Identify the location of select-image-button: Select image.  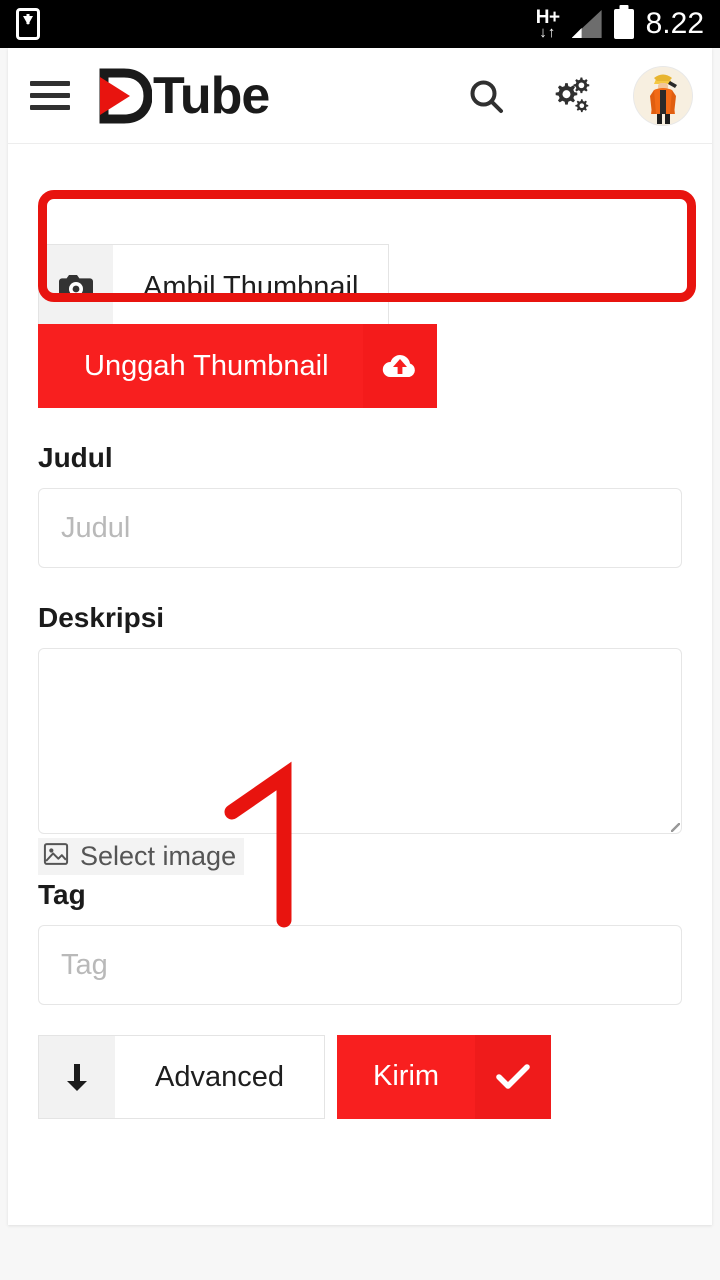
(141, 856).